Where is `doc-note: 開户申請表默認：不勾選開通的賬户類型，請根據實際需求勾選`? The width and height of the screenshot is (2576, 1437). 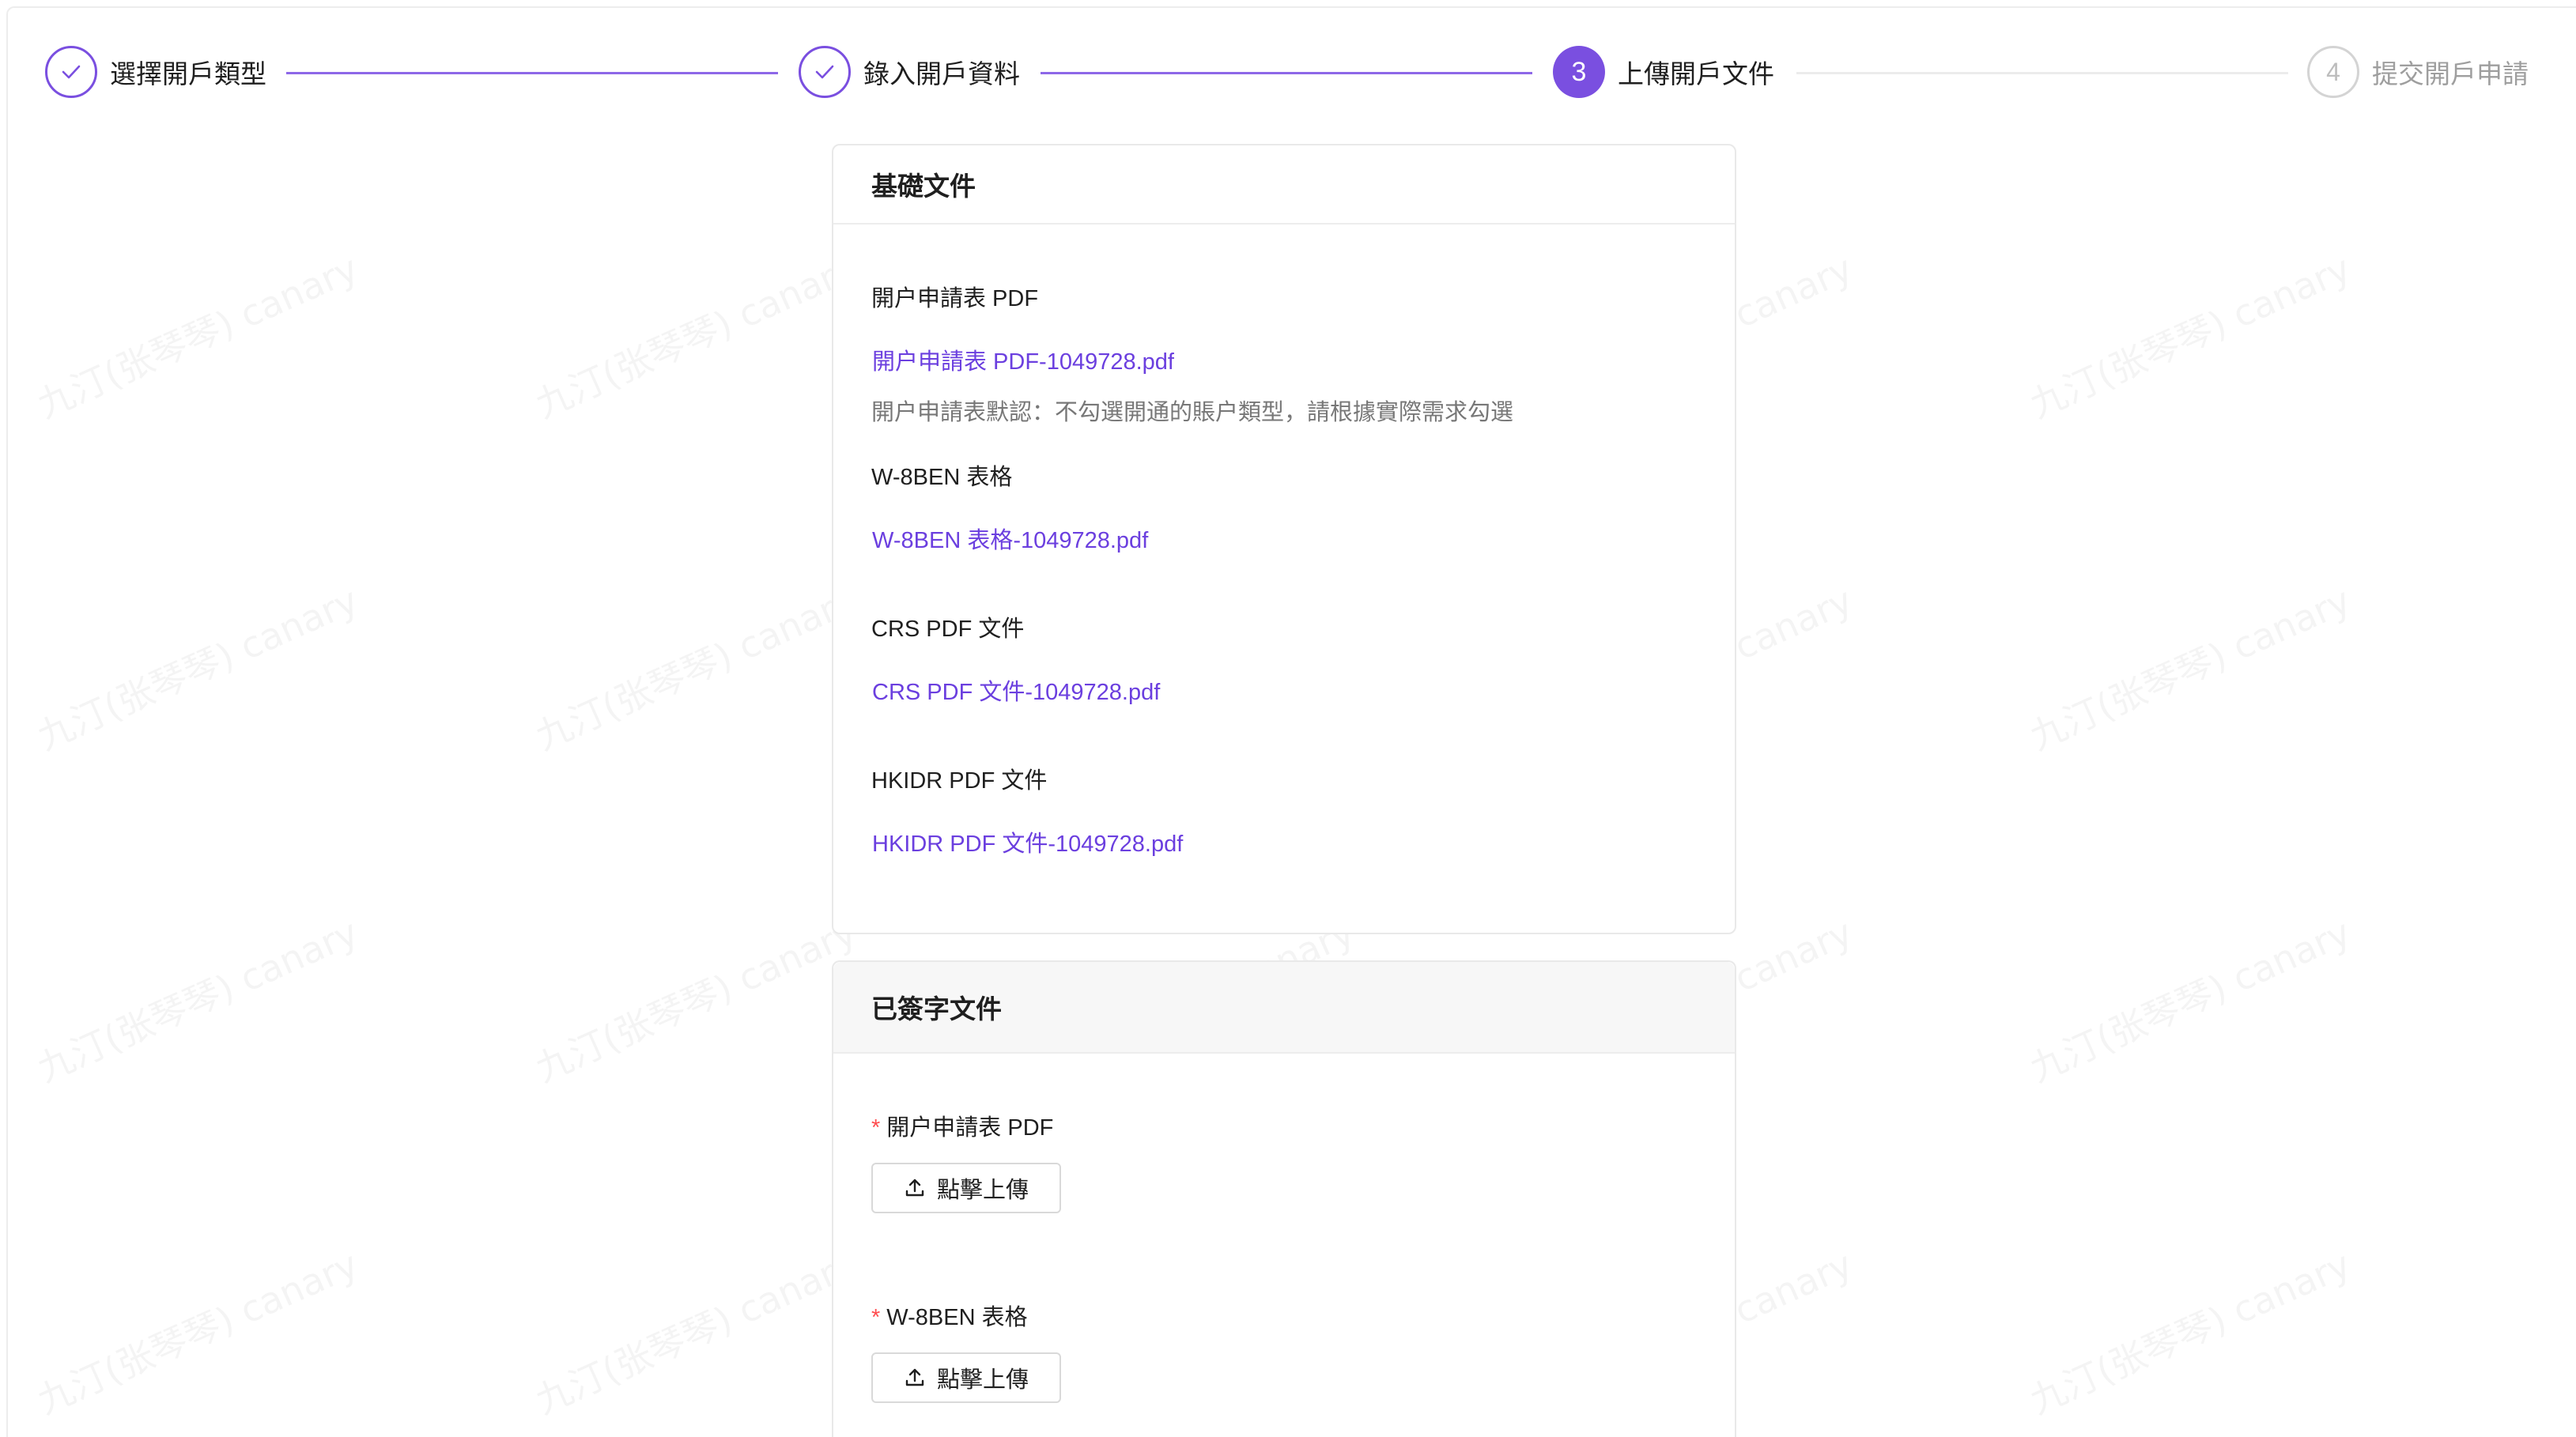
doc-note: 開户申請表默認：不勾選開通的賬户類型，請根據實際需求勾選 is located at coordinates (1192, 413).